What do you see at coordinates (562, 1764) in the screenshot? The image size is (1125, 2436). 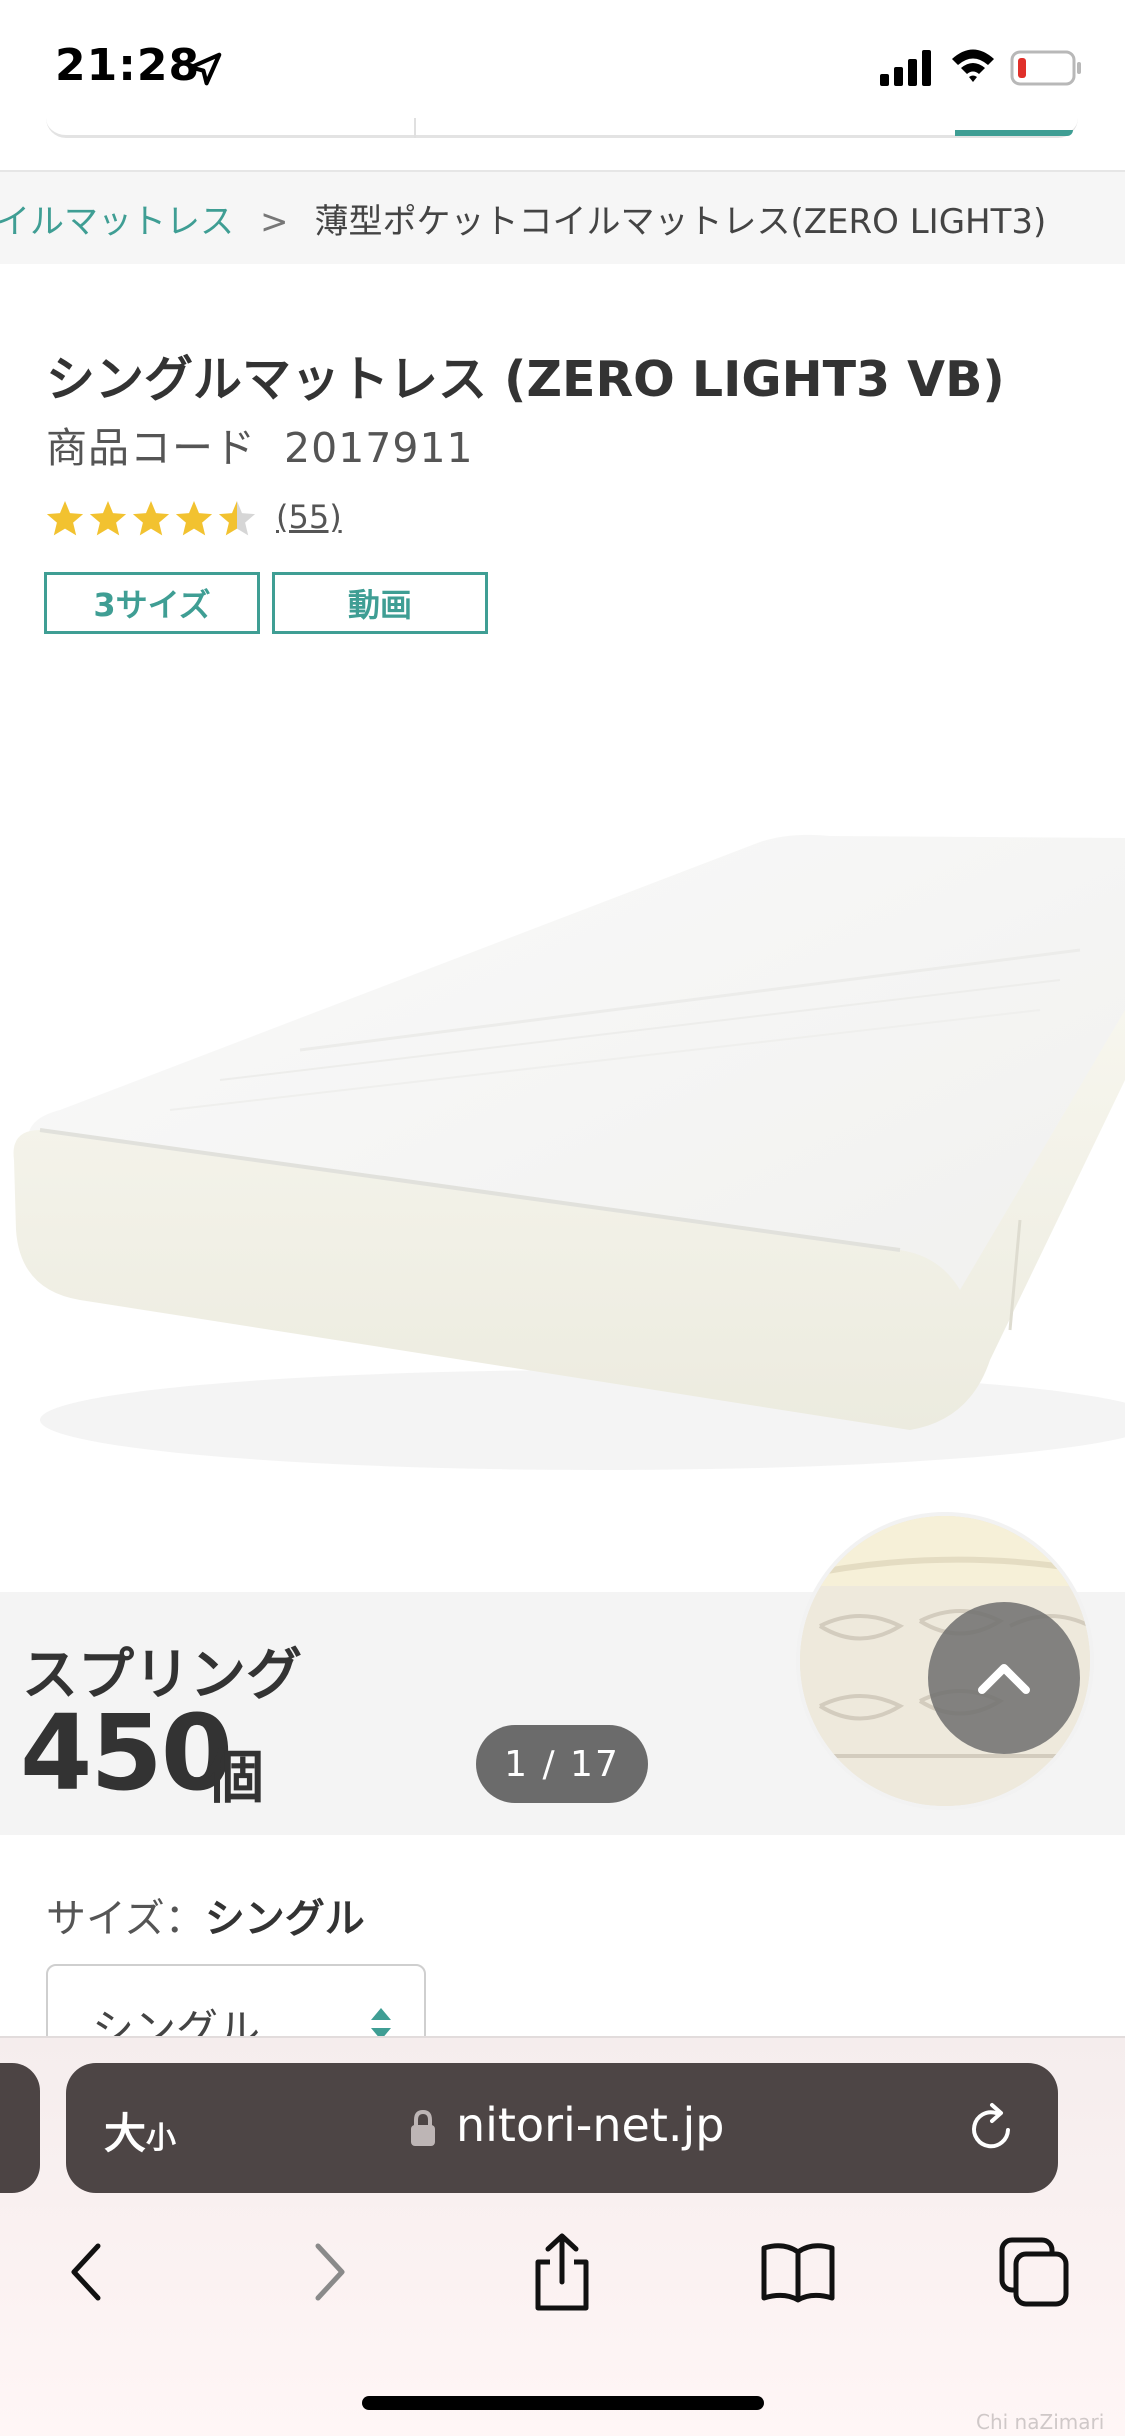 I see `gallery-page-indicator: 1 / 17` at bounding box center [562, 1764].